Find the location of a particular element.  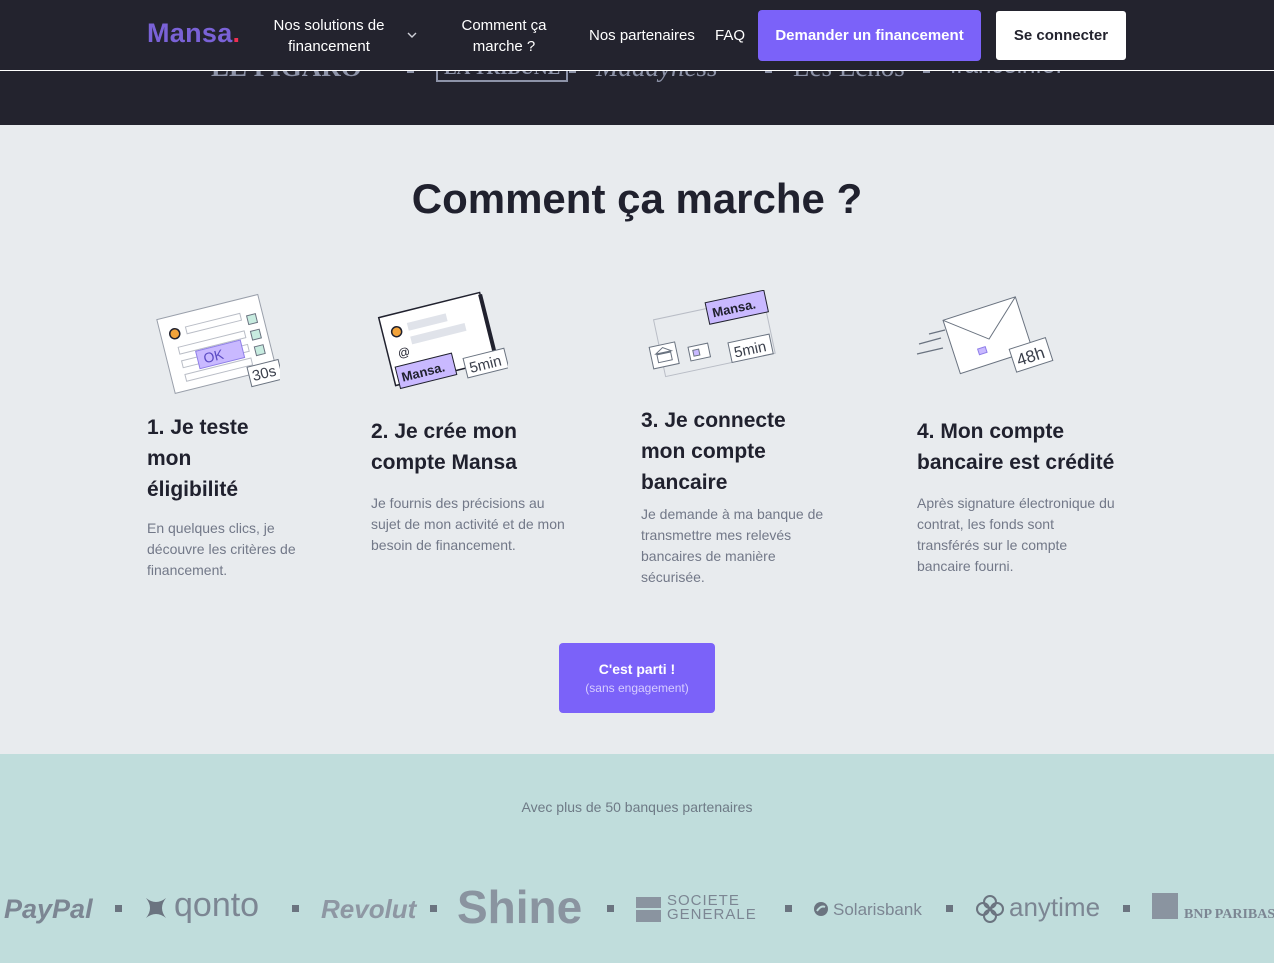

bank-logo-bnp-paribas: BNP PARIBAS is located at coordinates (1229, 914).